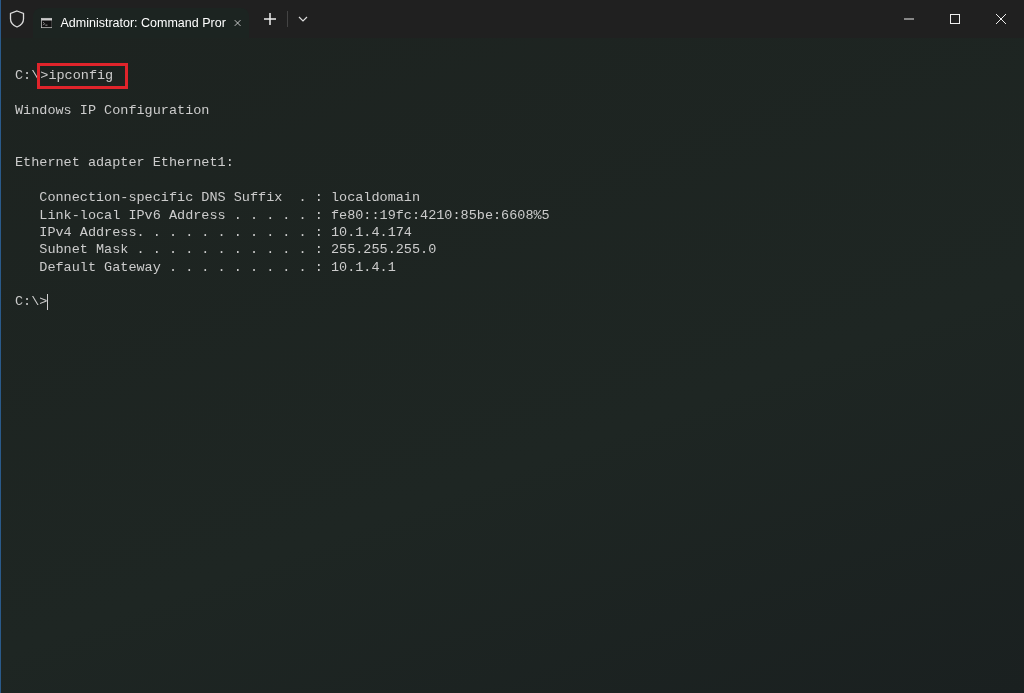  Describe the element at coordinates (909, 19) in the screenshot. I see `minimize-icon` at that location.